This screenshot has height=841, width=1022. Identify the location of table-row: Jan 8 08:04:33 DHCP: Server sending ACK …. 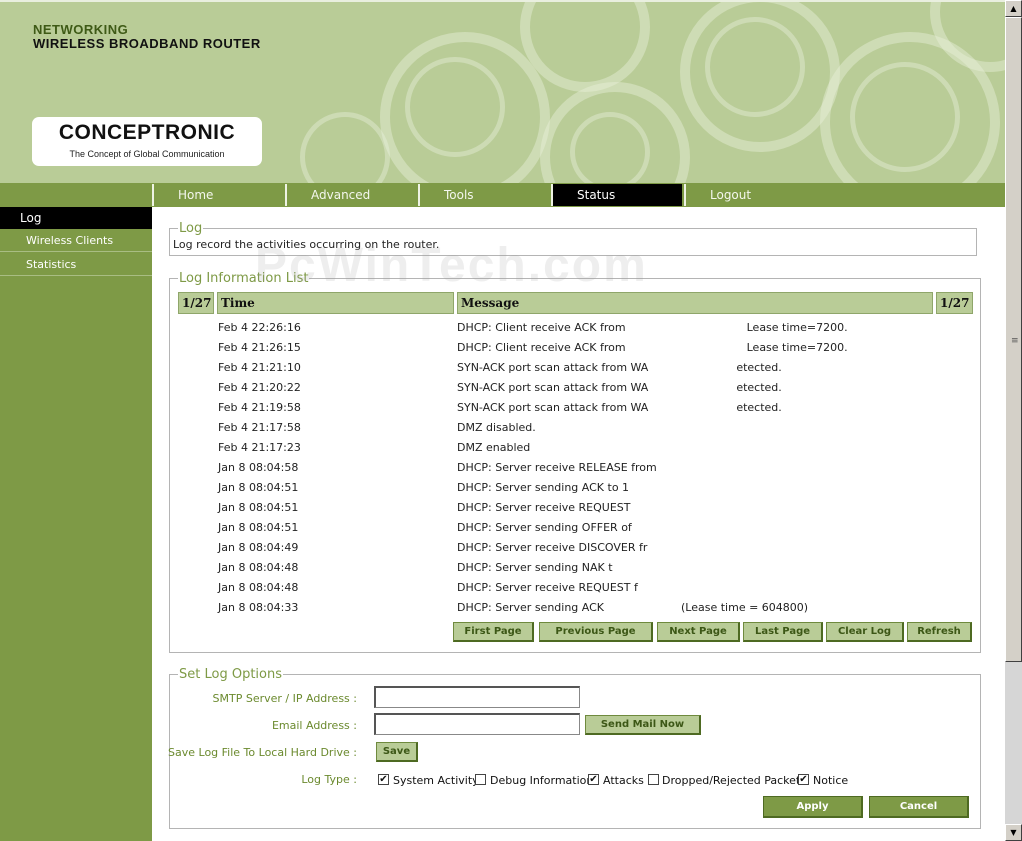
(567, 608).